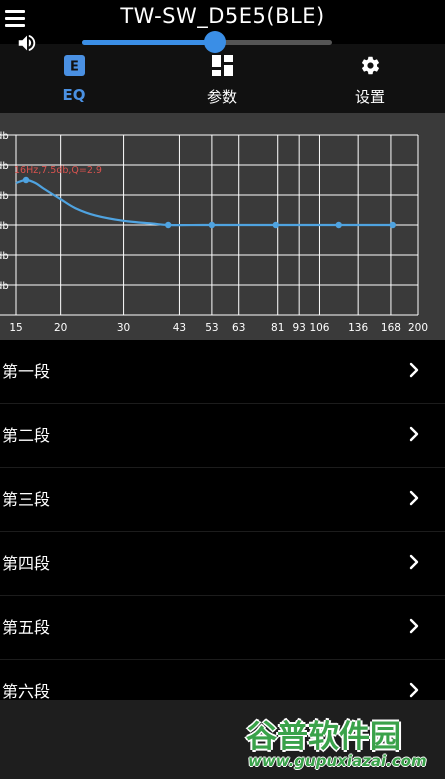  What do you see at coordinates (60, 328) in the screenshot?
I see `x-tick-label: 20` at bounding box center [60, 328].